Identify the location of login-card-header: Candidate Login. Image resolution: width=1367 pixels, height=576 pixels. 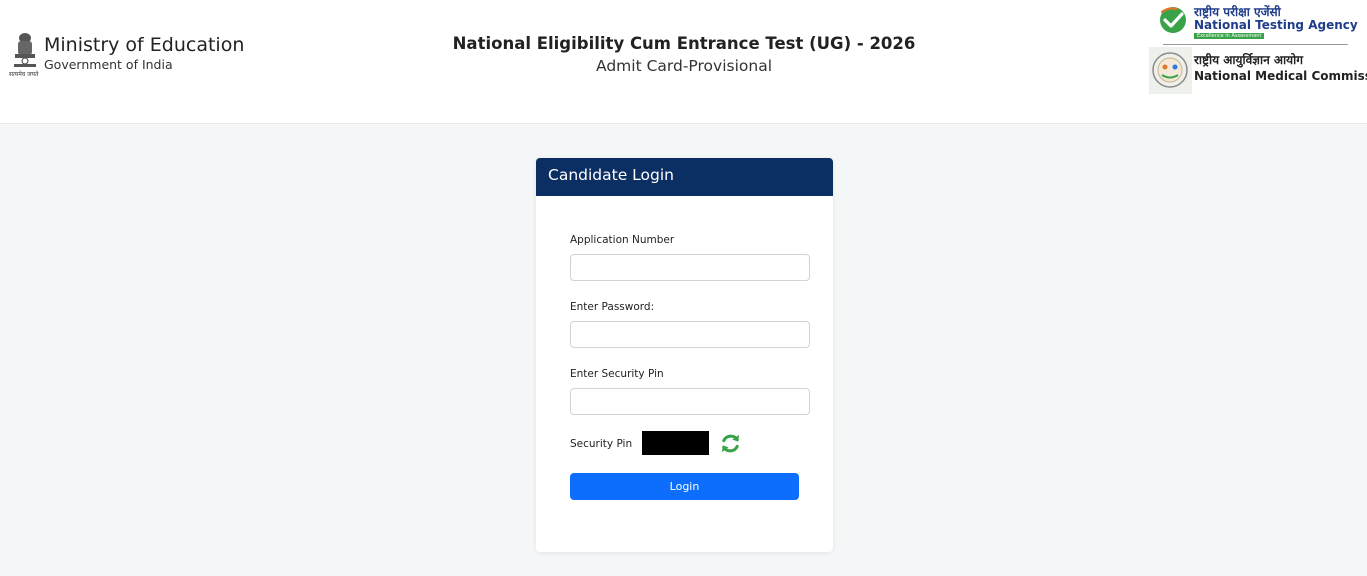
(684, 177).